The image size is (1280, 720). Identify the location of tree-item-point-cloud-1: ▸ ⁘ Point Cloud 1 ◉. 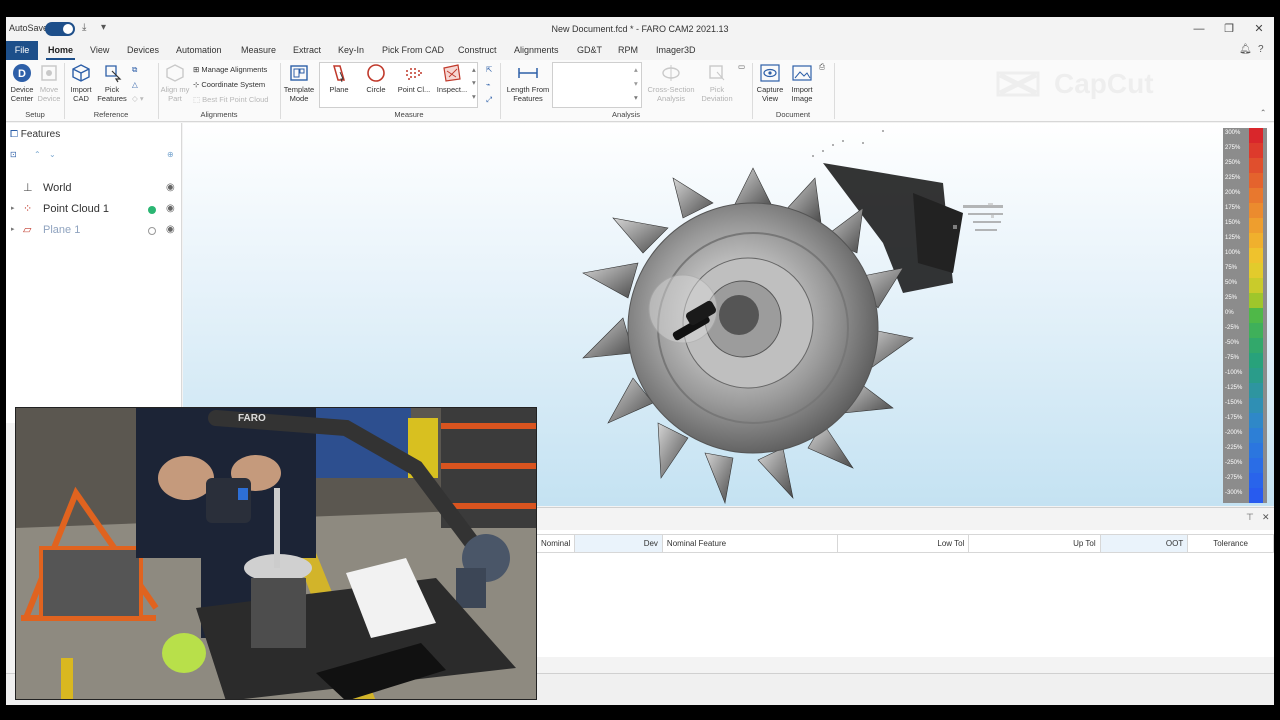
(94, 210).